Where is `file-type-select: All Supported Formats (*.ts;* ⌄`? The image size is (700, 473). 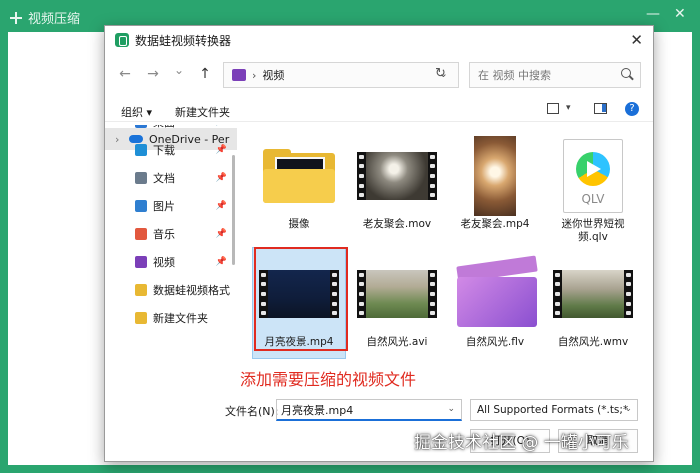 file-type-select: All Supported Formats (*.ts;* ⌄ is located at coordinates (554, 410).